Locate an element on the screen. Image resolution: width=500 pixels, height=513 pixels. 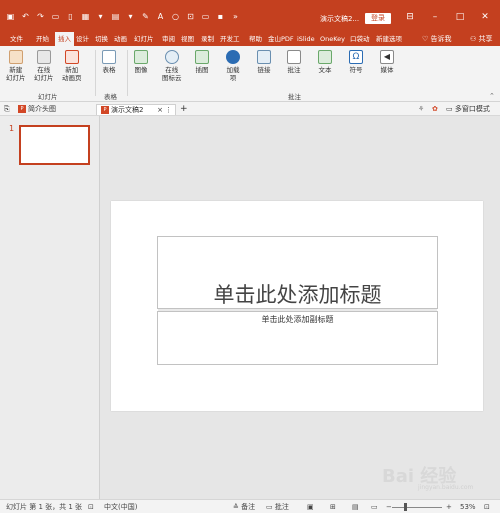
tab-menu-icon: ⋮ is located at coordinates (168, 110).